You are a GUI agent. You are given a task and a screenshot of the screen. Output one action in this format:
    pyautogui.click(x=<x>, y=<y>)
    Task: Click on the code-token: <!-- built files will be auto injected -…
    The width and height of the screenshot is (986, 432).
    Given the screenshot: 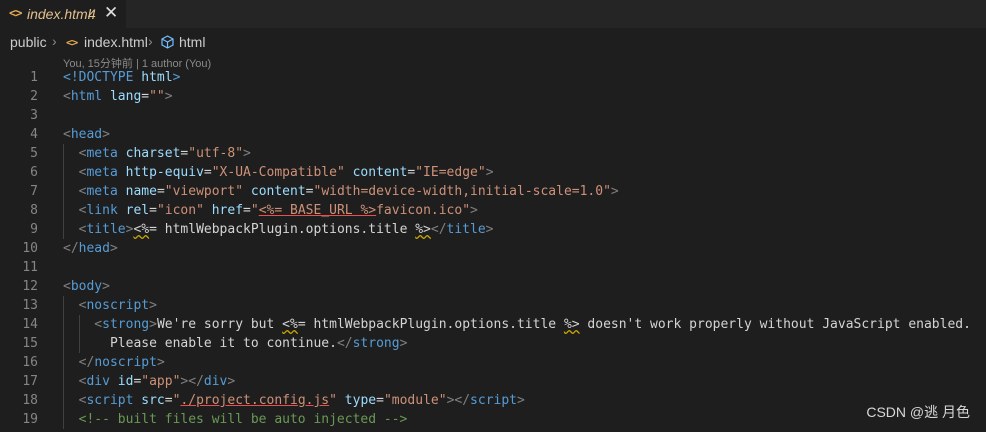 What is the action you would take?
    pyautogui.click(x=235, y=419)
    